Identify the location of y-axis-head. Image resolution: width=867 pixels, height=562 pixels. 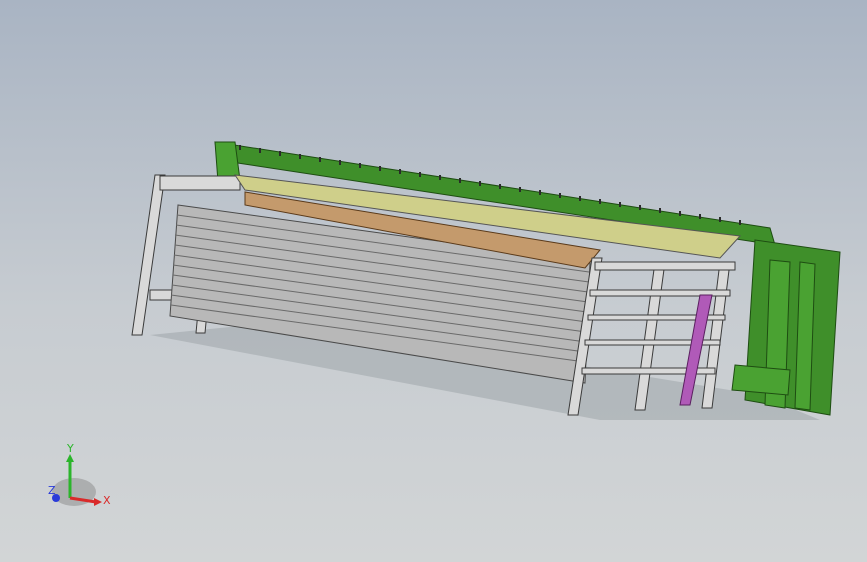
(70, 458).